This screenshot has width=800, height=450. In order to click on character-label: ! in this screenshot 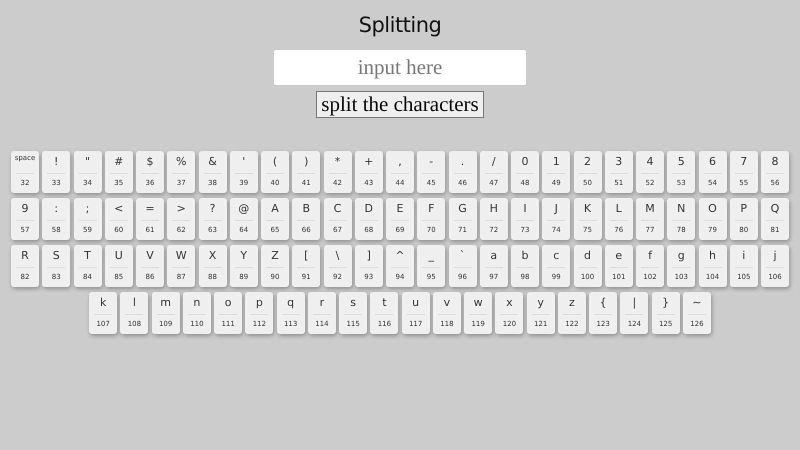, I will do `click(56, 162)`.